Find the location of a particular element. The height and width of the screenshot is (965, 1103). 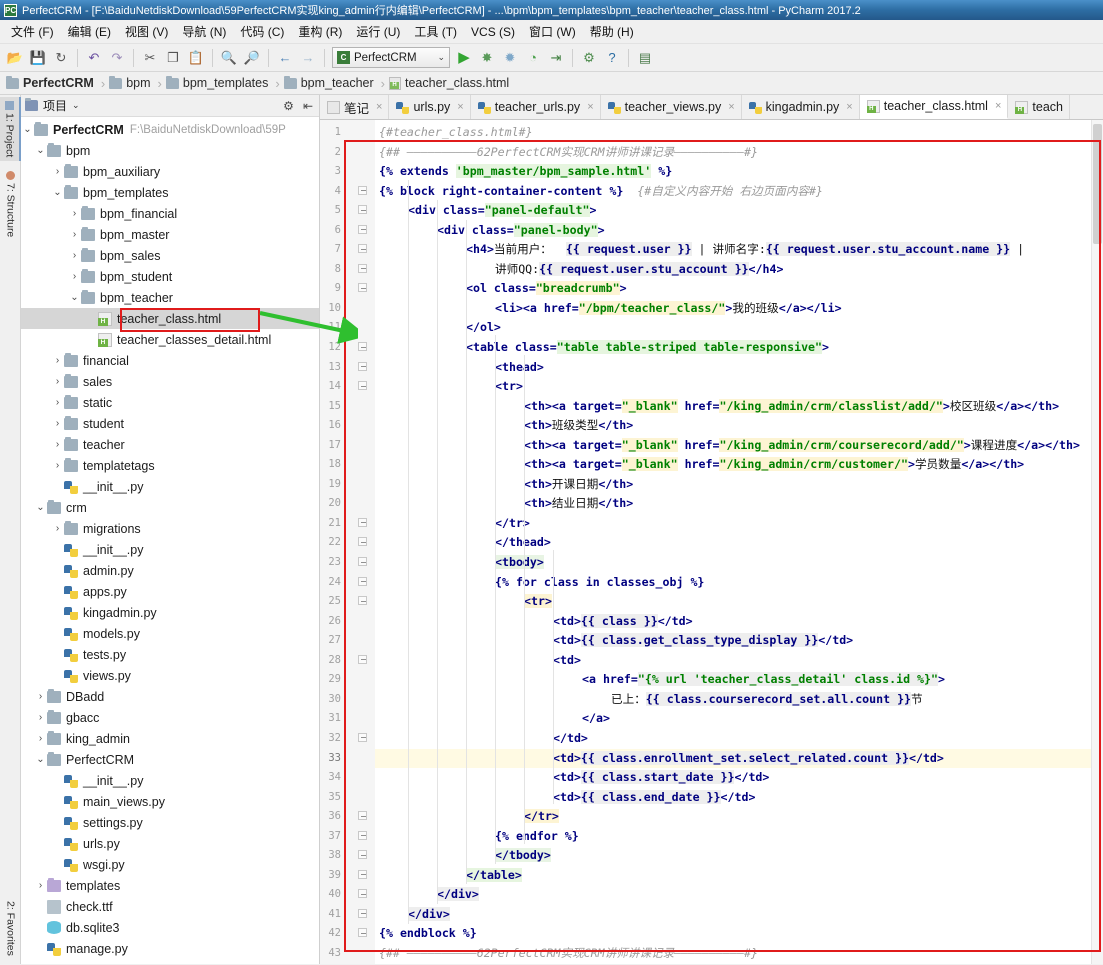

cut-icon: ✂ is located at coordinates (150, 58).